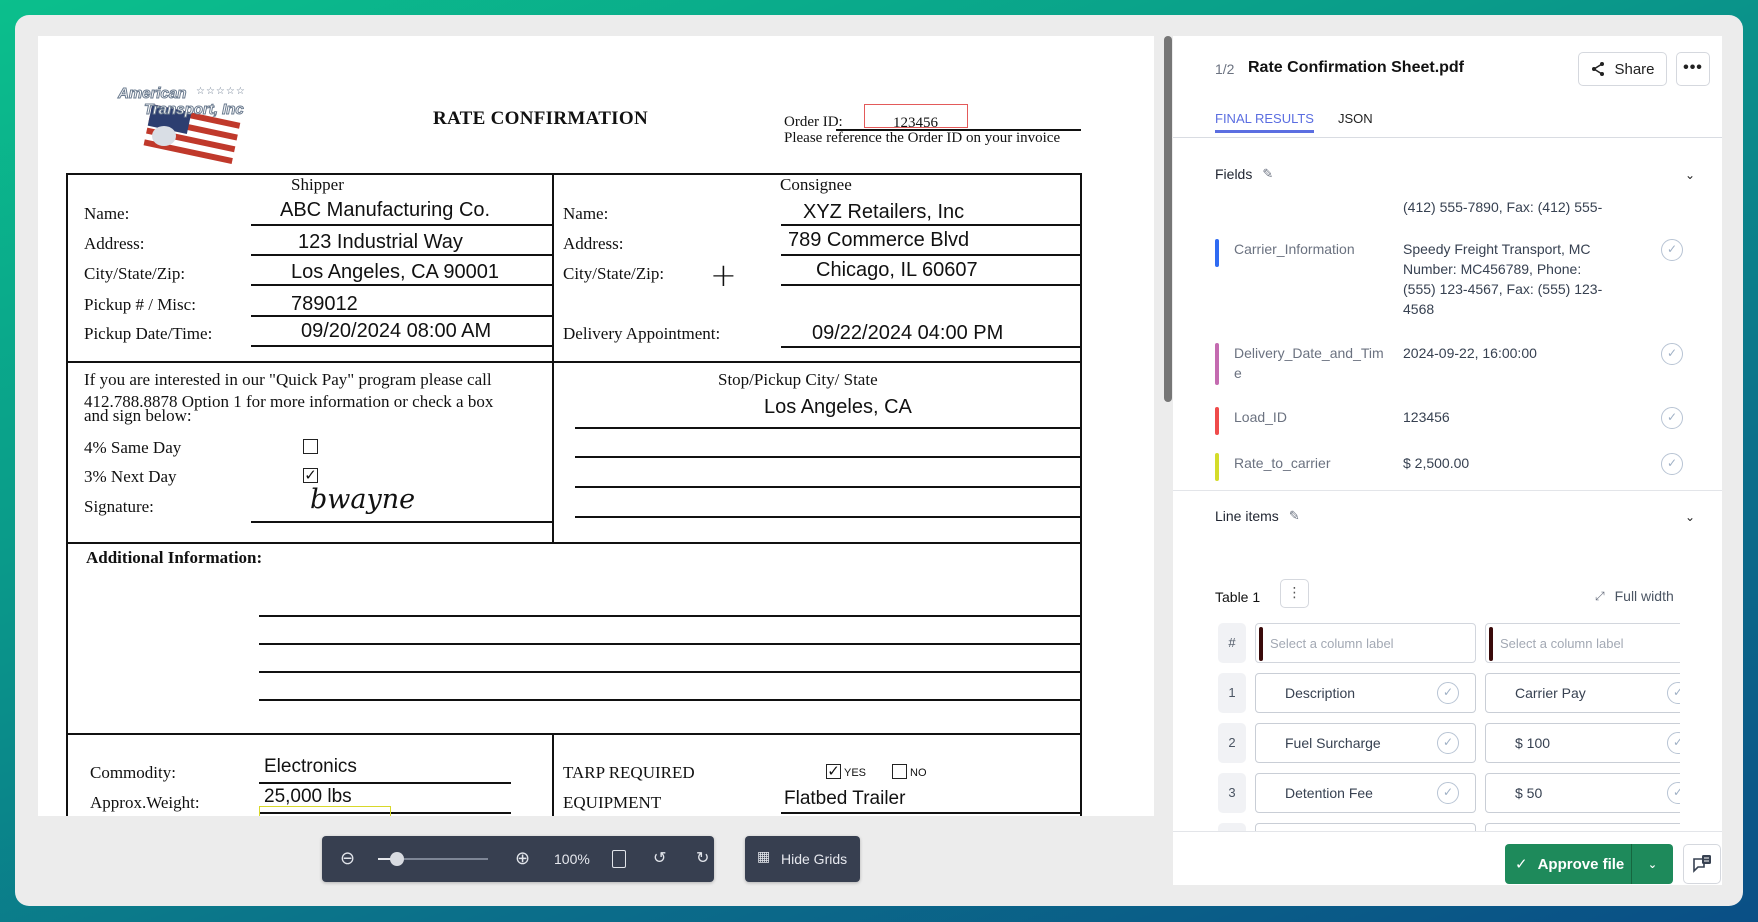 This screenshot has height=922, width=1758. I want to click on rate-value-partial: $2,500.00, so click(304, 815).